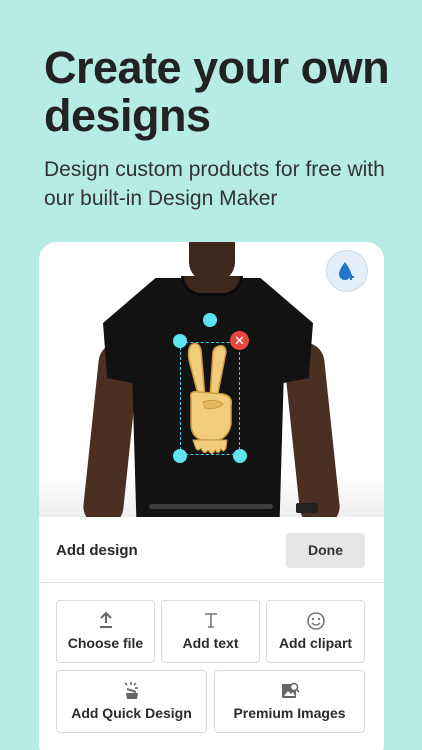 The width and height of the screenshot is (422, 750). What do you see at coordinates (210, 620) in the screenshot?
I see `text-icon` at bounding box center [210, 620].